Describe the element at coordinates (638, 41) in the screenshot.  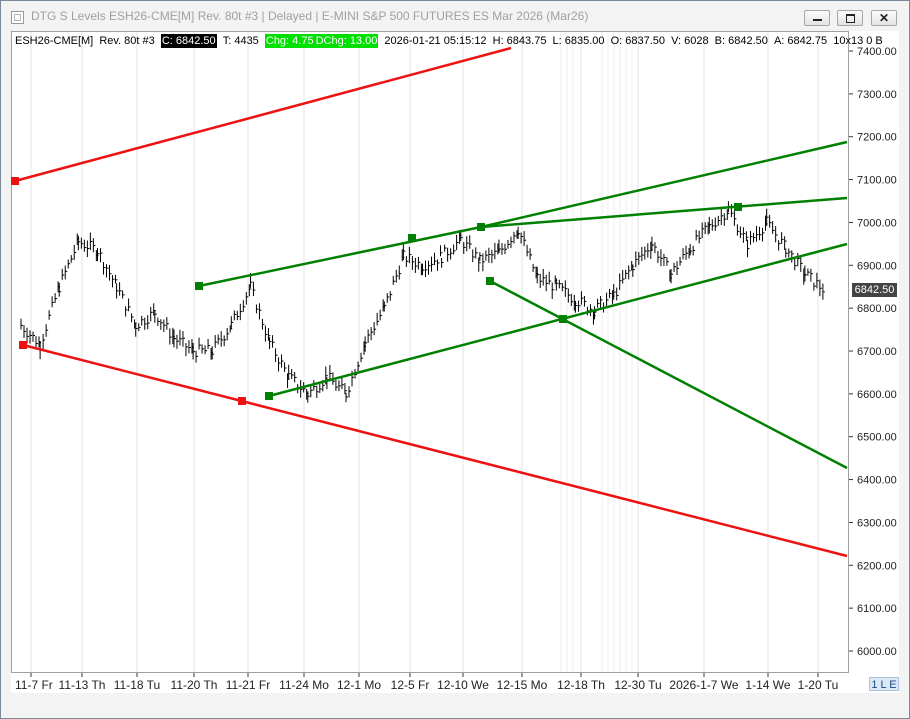
I see `info-open: O: 6837.50` at that location.